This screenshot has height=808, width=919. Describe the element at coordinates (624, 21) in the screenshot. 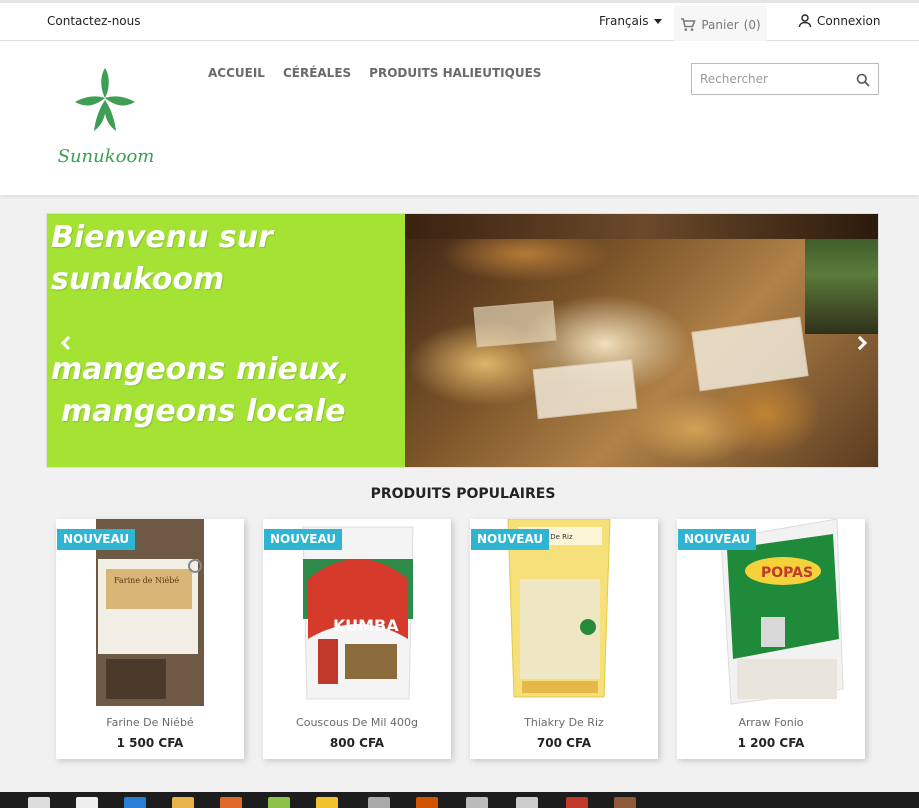

I see `language-label: Français` at that location.